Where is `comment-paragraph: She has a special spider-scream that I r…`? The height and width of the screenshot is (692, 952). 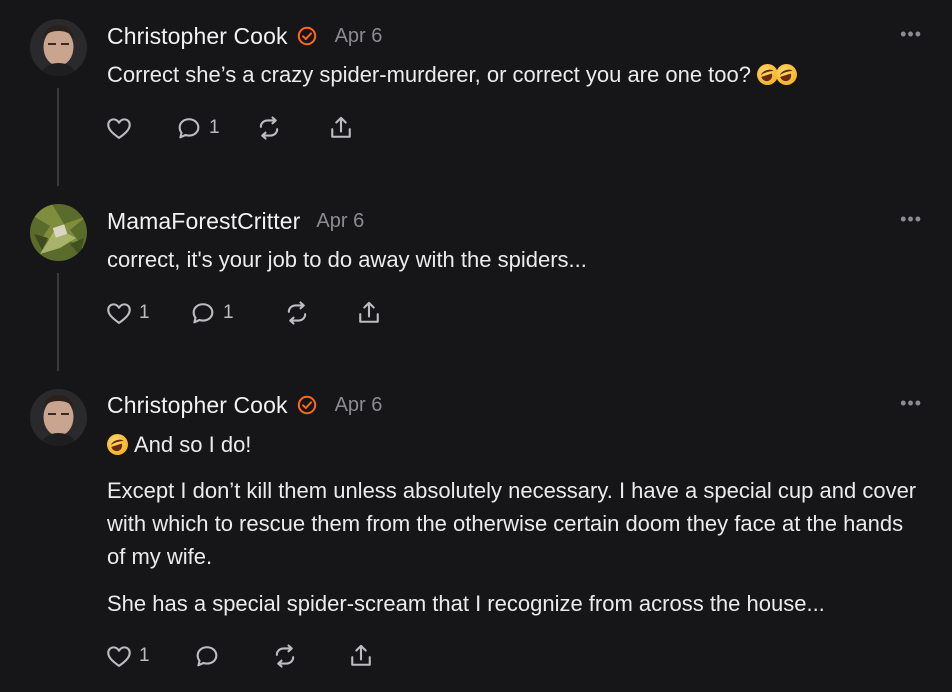 comment-paragraph: She has a special spider-scream that I r… is located at coordinates (466, 603).